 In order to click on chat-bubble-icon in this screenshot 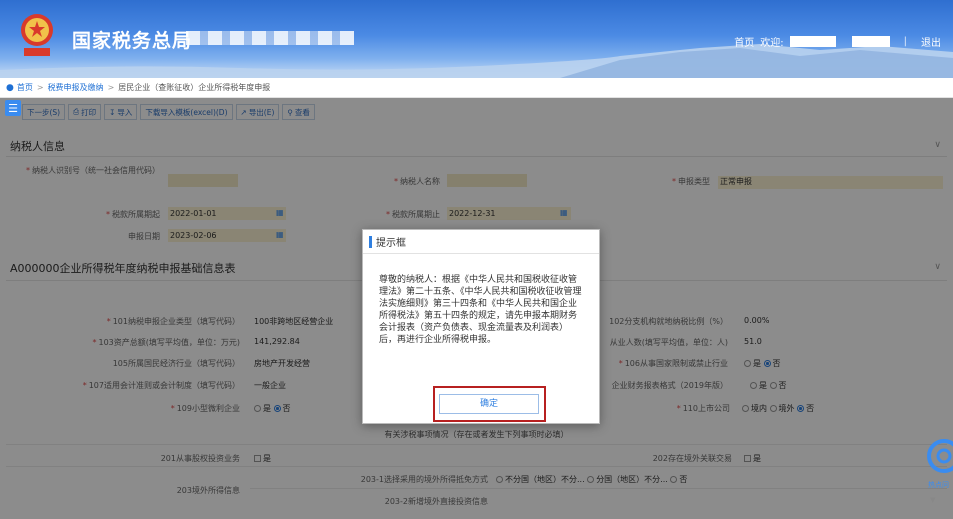, I will do `click(940, 456)`.